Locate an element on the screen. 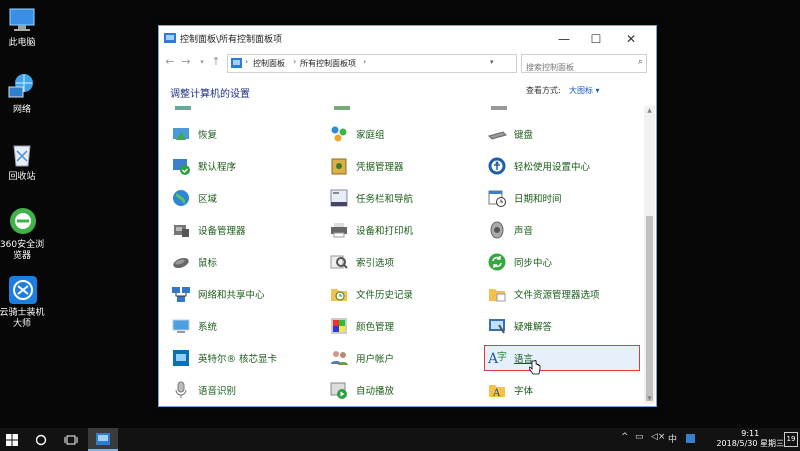 This screenshot has height=451, width=800. device-manager-icon is located at coordinates (181, 230).